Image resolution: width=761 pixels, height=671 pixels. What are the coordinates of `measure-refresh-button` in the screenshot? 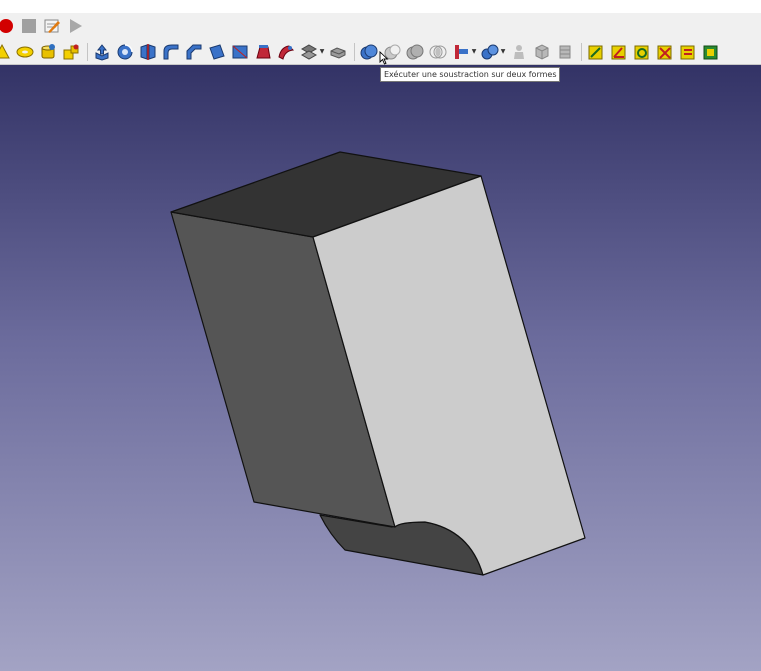 It's located at (642, 52).